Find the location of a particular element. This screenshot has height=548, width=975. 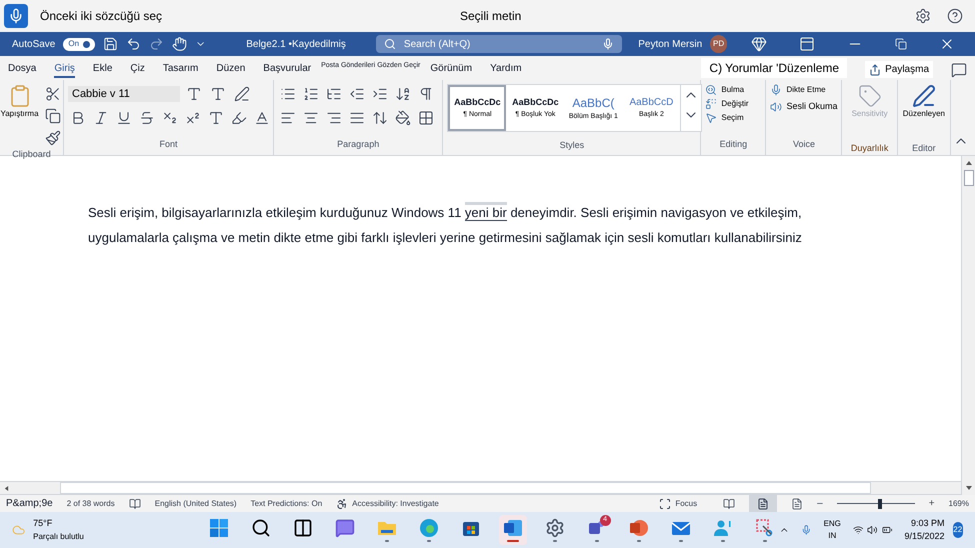

autosave-label: AutoSave is located at coordinates (34, 45).